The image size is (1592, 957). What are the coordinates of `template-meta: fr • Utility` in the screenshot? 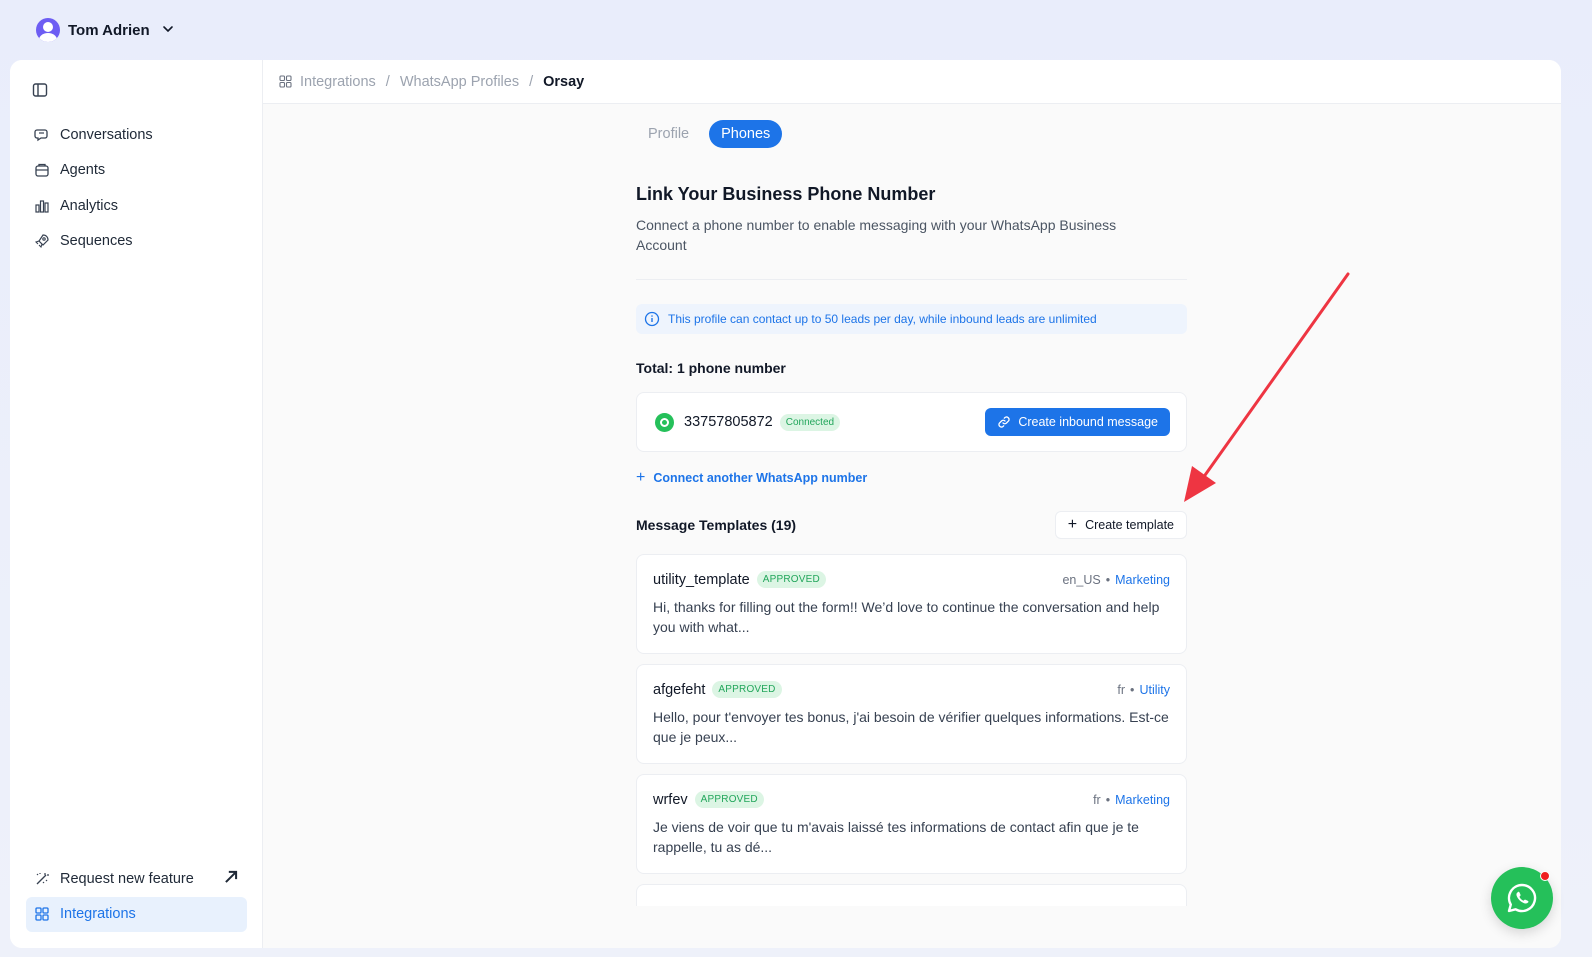 It's located at (1143, 690).